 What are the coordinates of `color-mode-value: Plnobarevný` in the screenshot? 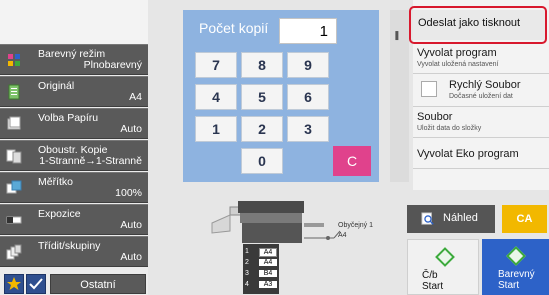 It's located at (112, 65).